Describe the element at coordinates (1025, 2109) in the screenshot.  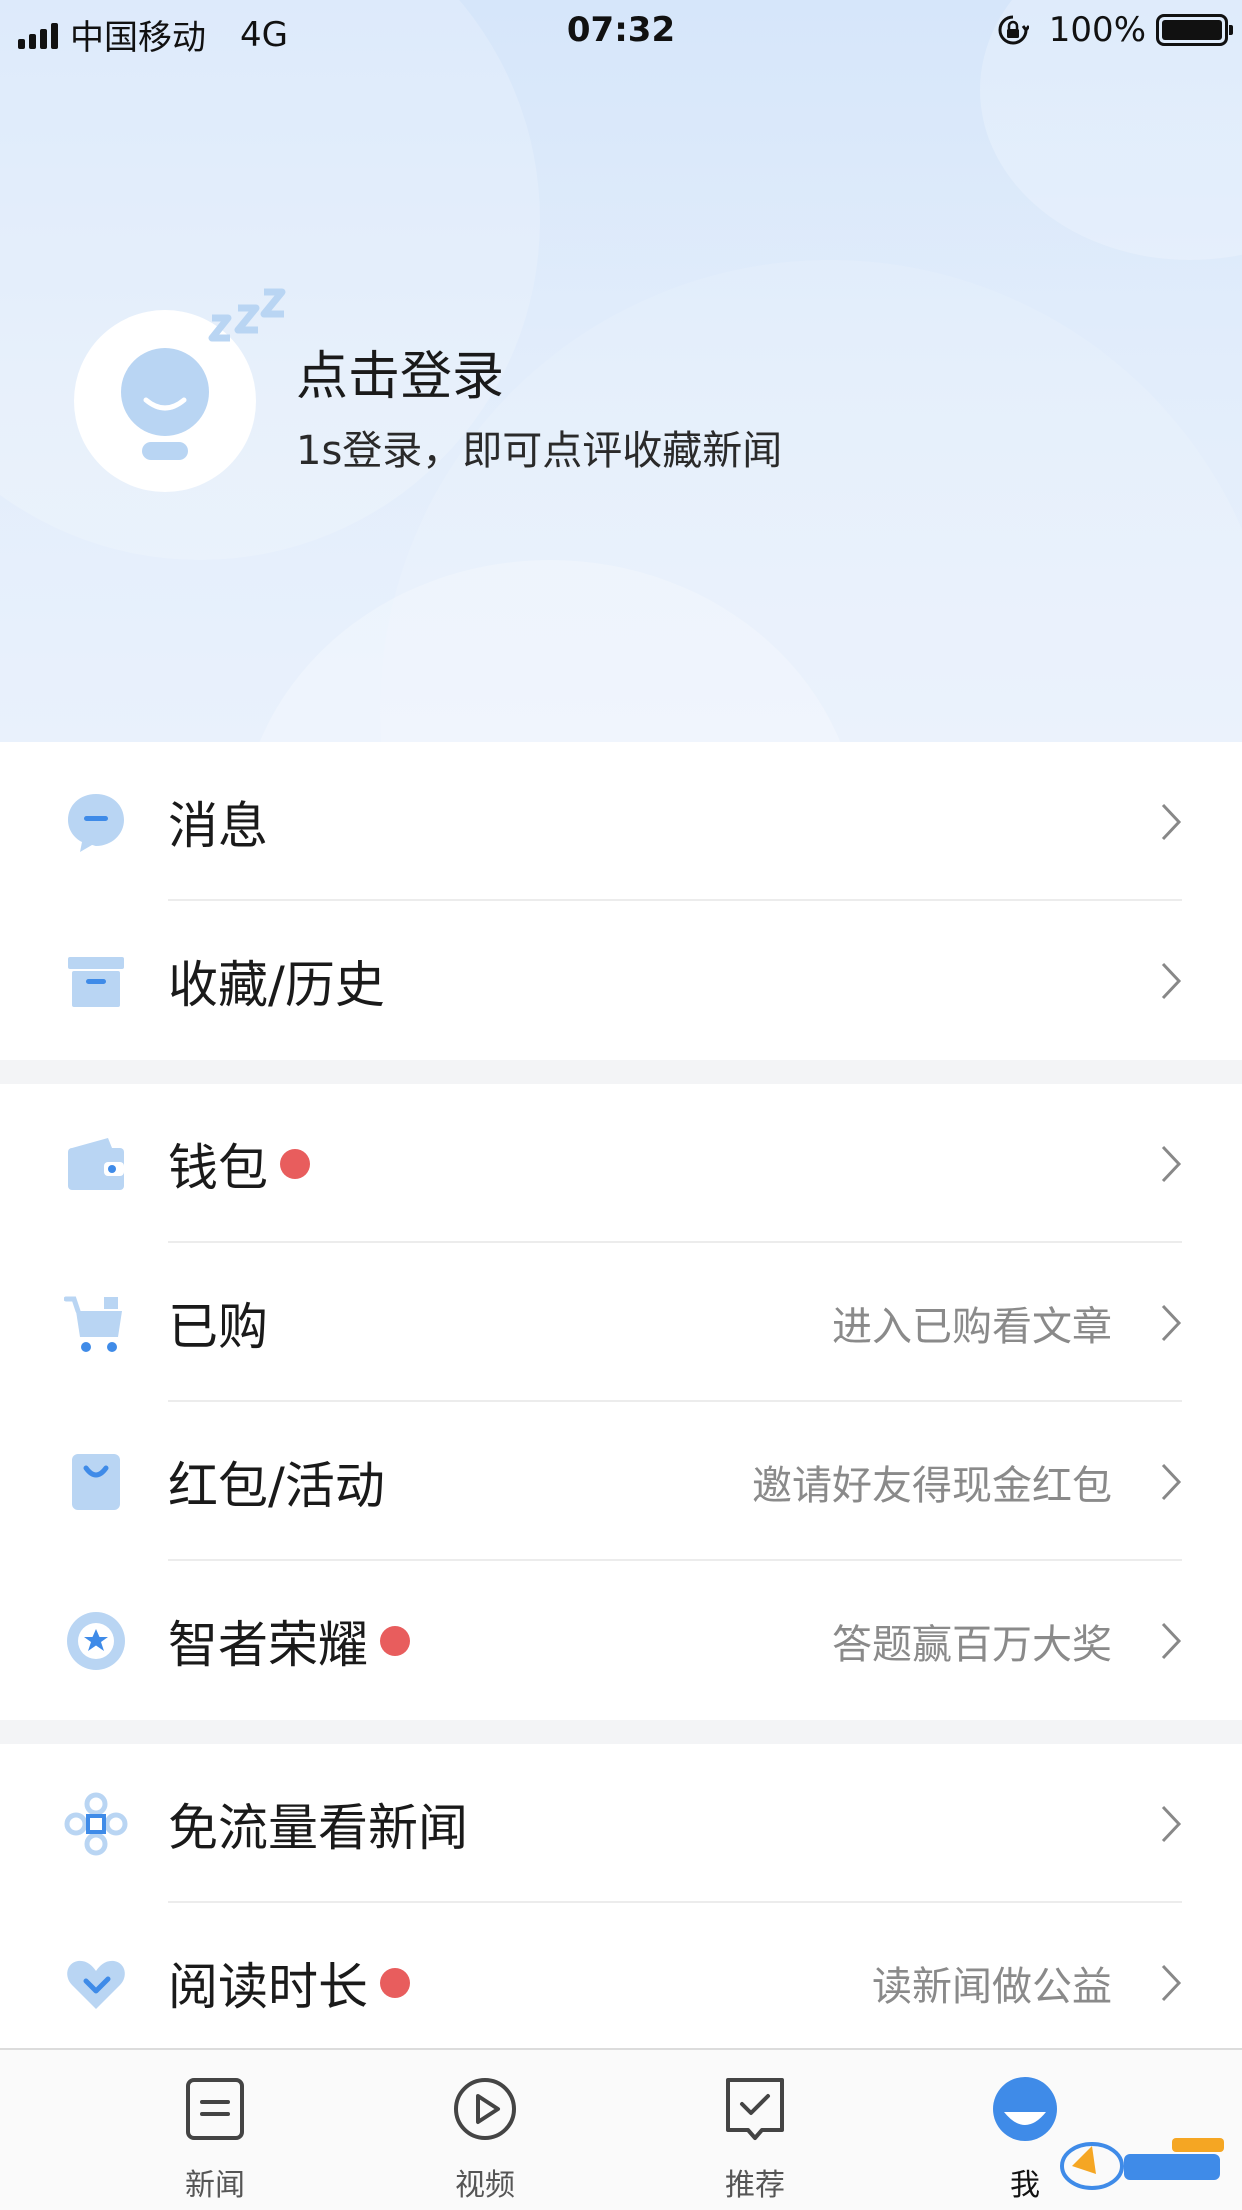
I see `profile-face-icon` at that location.